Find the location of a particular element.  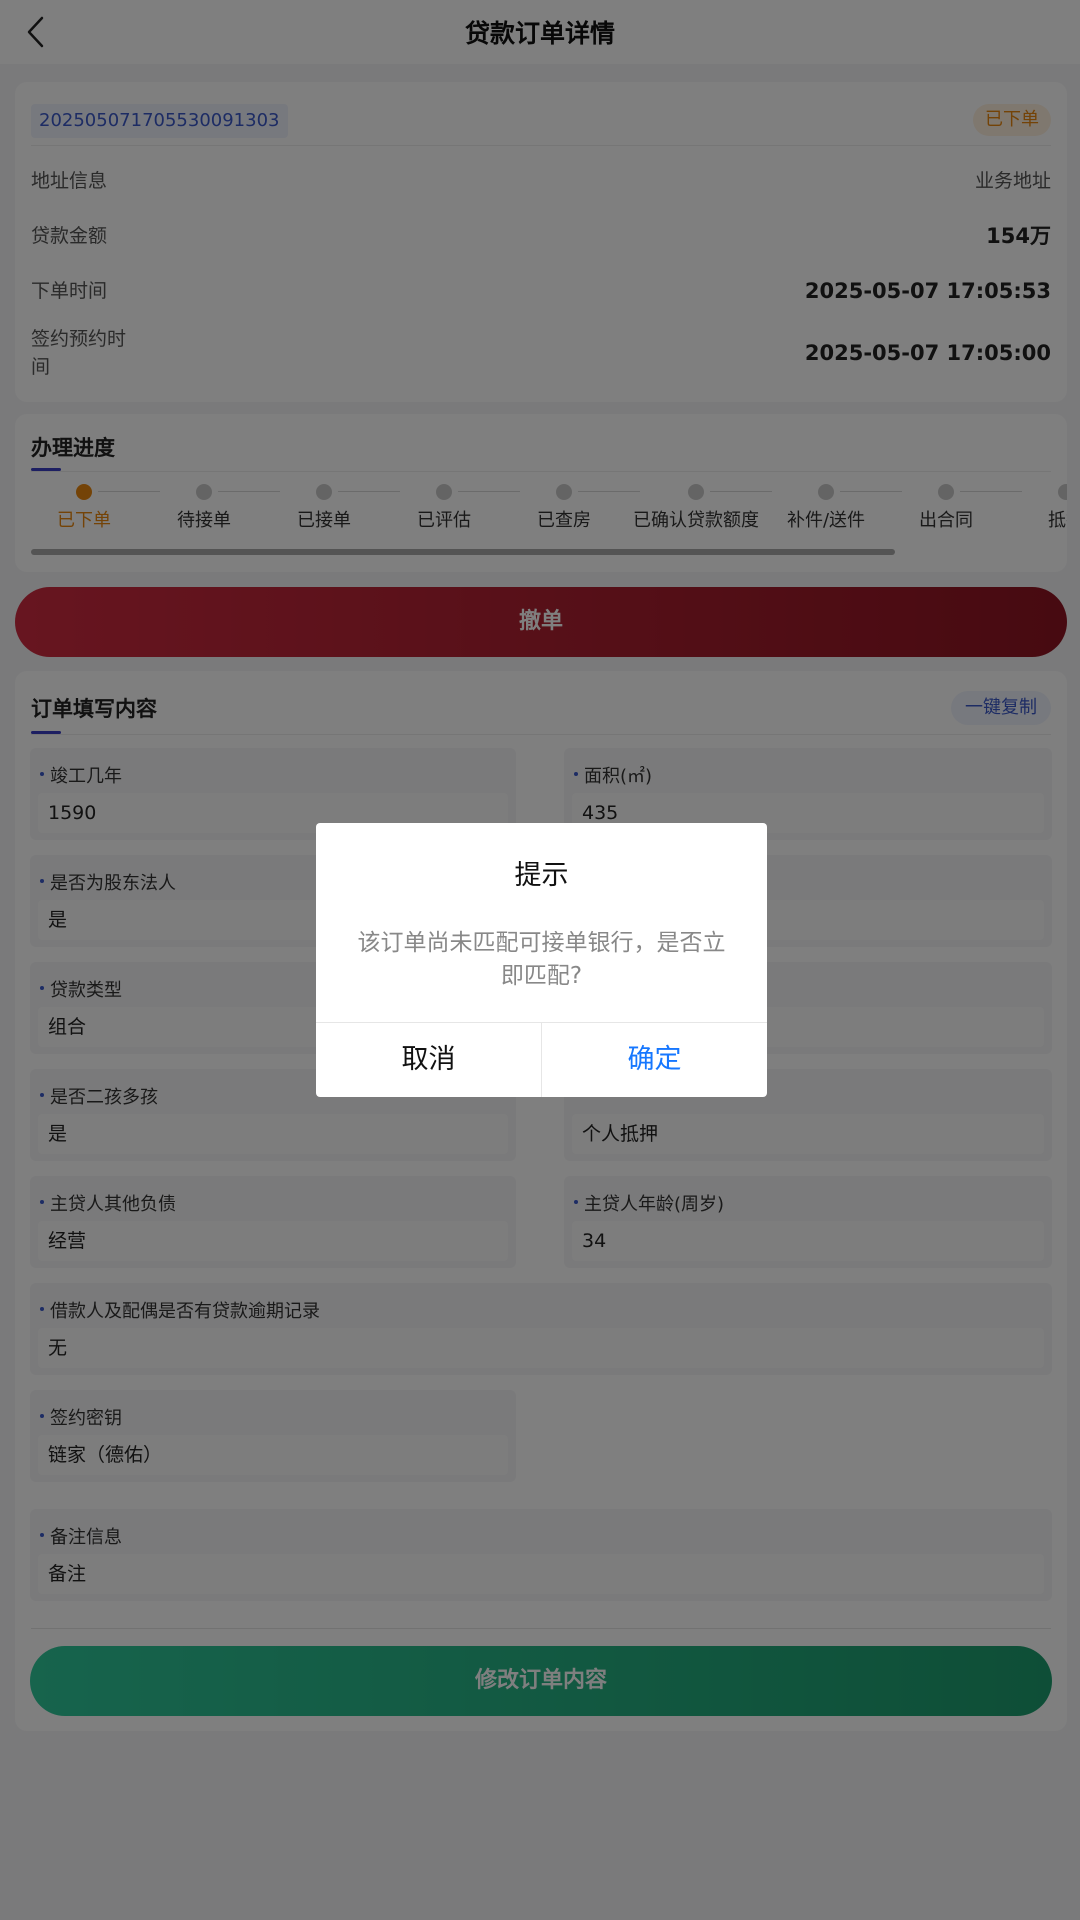

dialog-cancel-button: 取消 is located at coordinates (428, 1060).